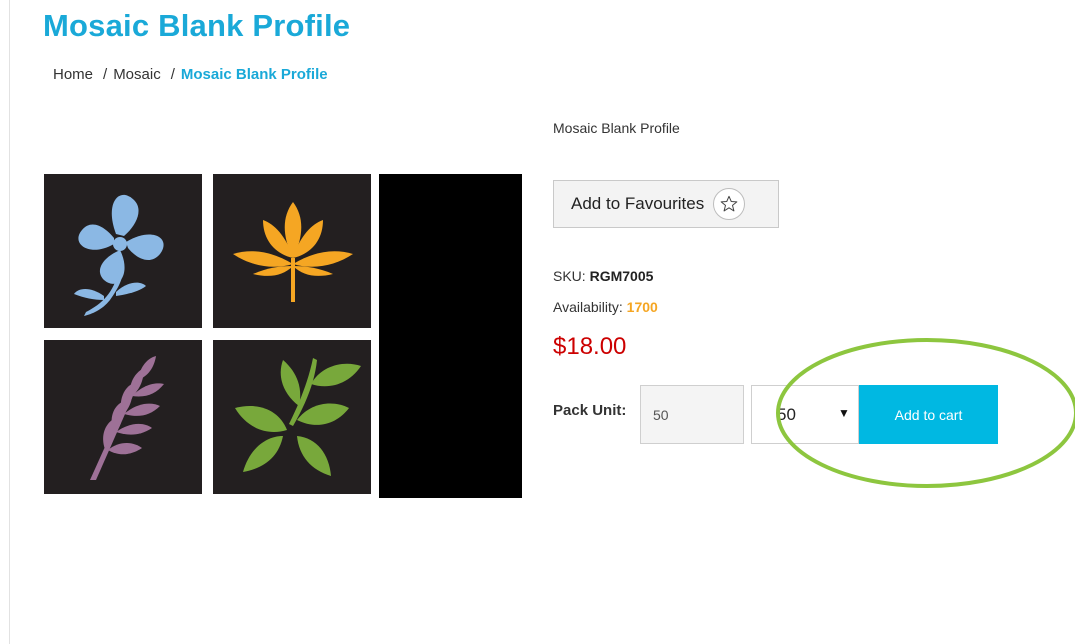  What do you see at coordinates (928, 414) in the screenshot?
I see `add-to-cart-button: Add to cart` at bounding box center [928, 414].